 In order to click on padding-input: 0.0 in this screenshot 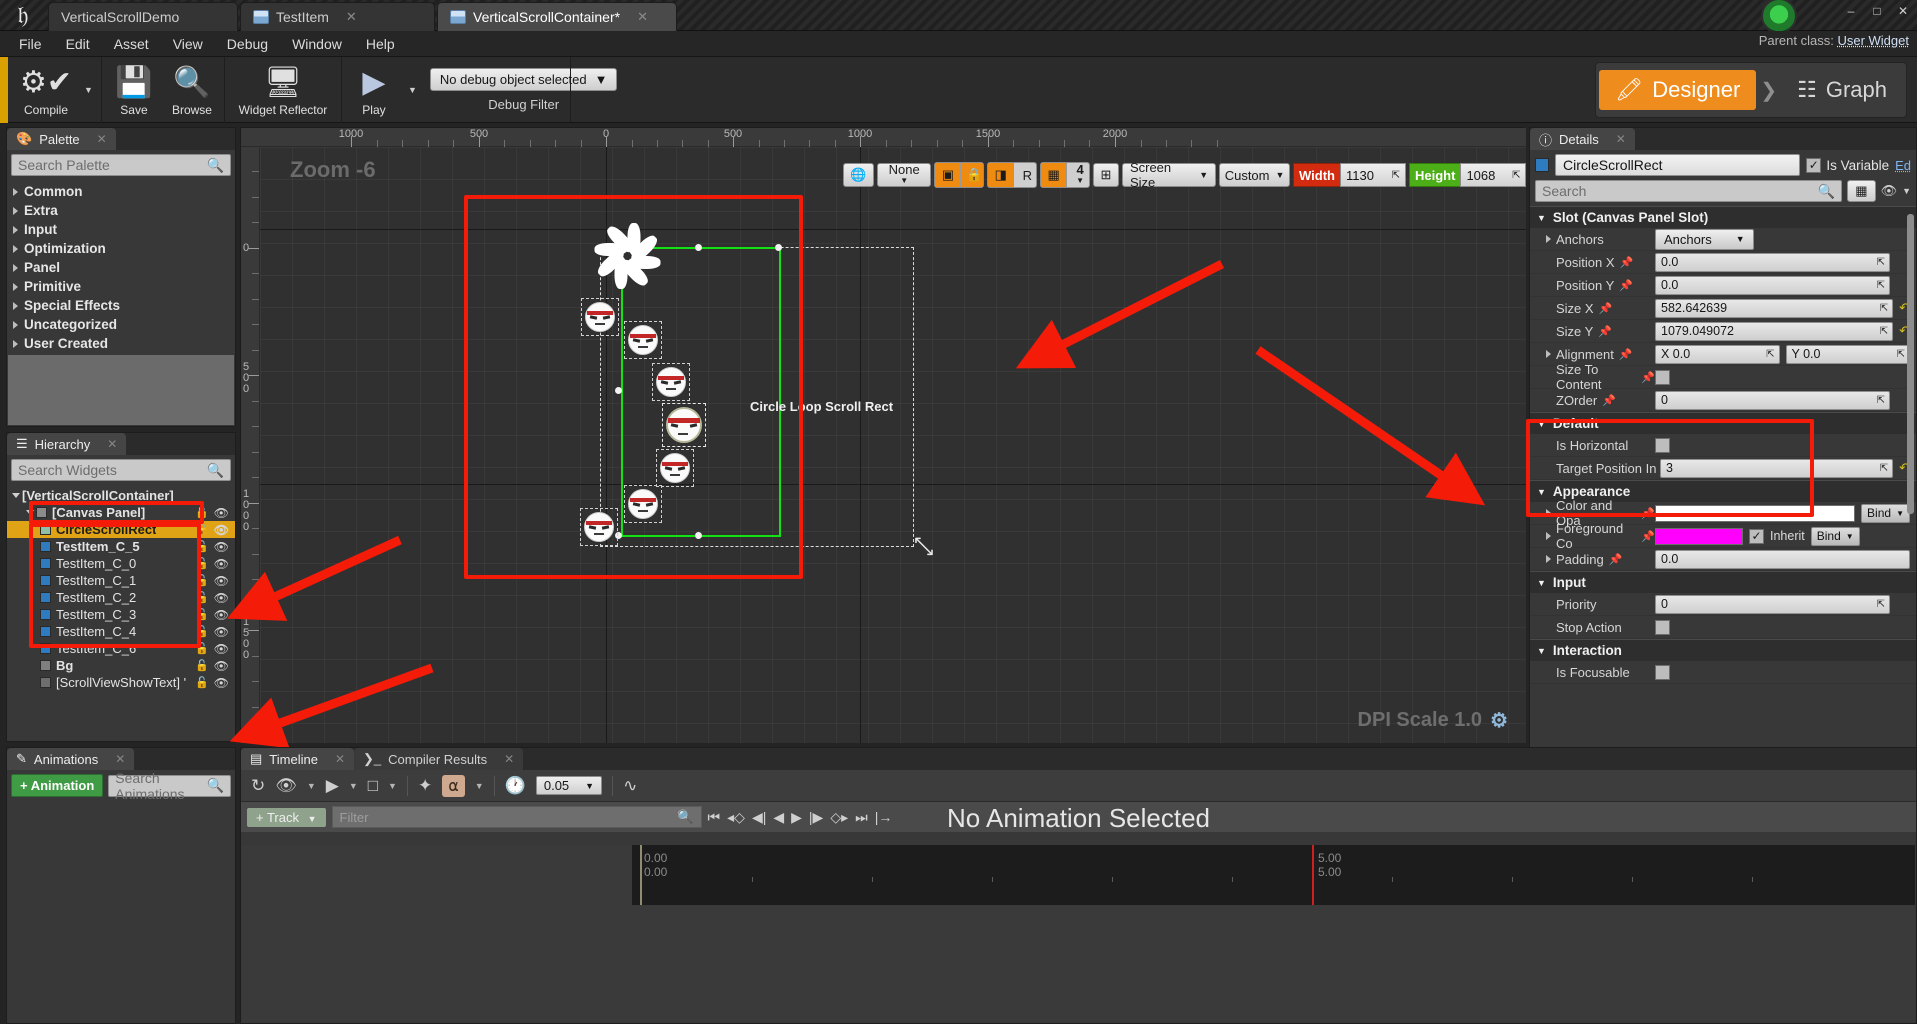, I will do `click(1782, 559)`.